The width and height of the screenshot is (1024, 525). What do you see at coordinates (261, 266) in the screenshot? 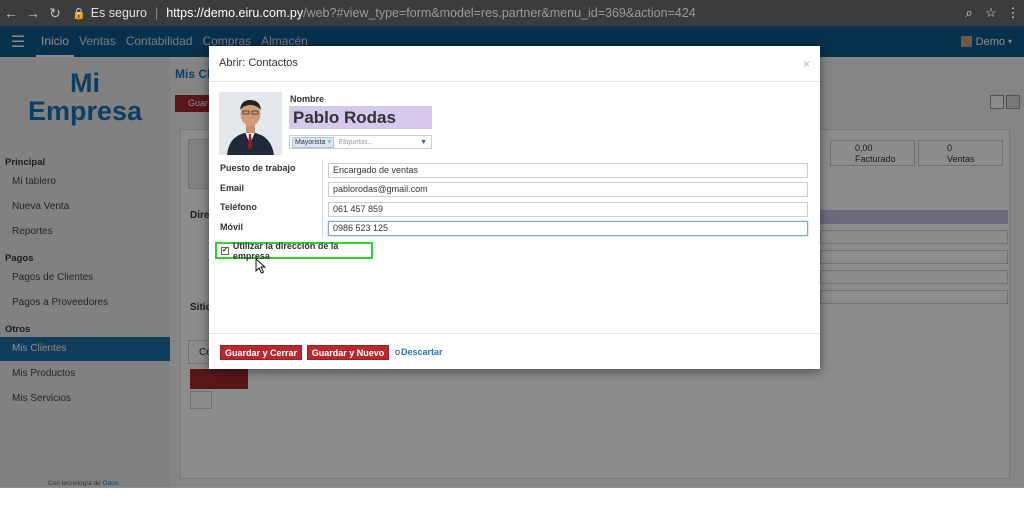
I see `mouse-cursor-icon` at bounding box center [261, 266].